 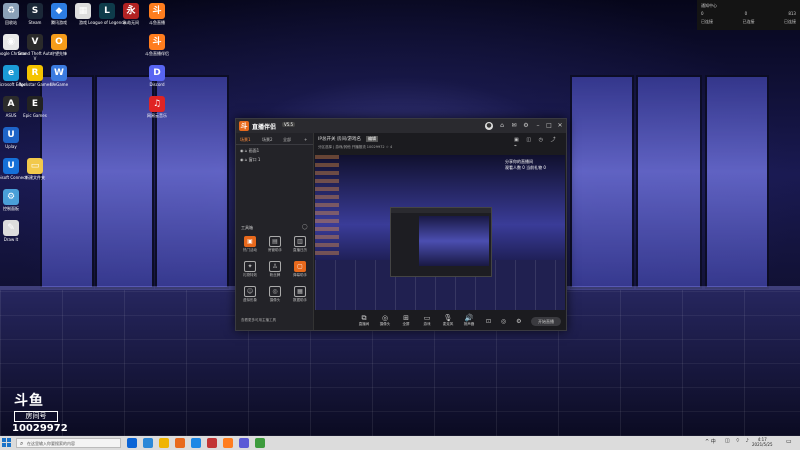 What do you see at coordinates (157, 73) in the screenshot?
I see `desktop-app-icon: D` at bounding box center [157, 73].